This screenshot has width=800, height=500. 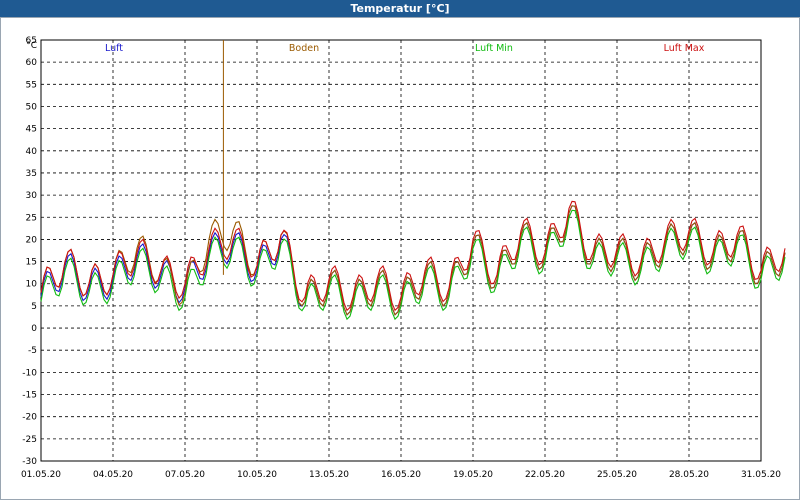 What do you see at coordinates (329, 475) in the screenshot?
I see `x-tick-label: 13.05.20` at bounding box center [329, 475].